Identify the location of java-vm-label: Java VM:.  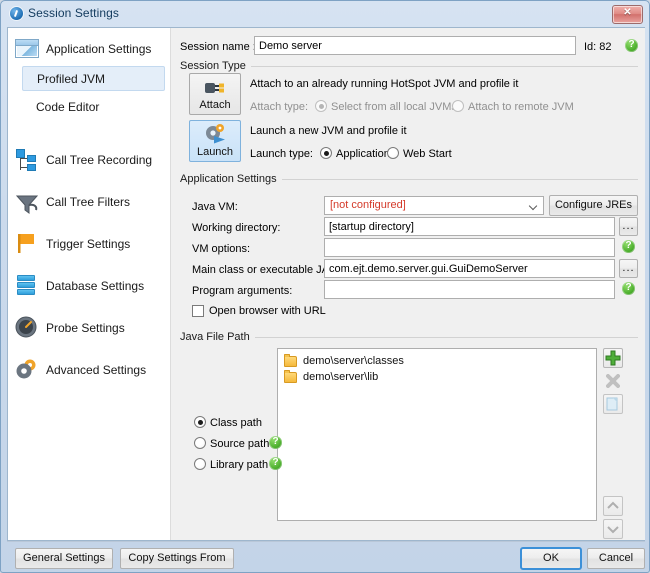
(215, 207).